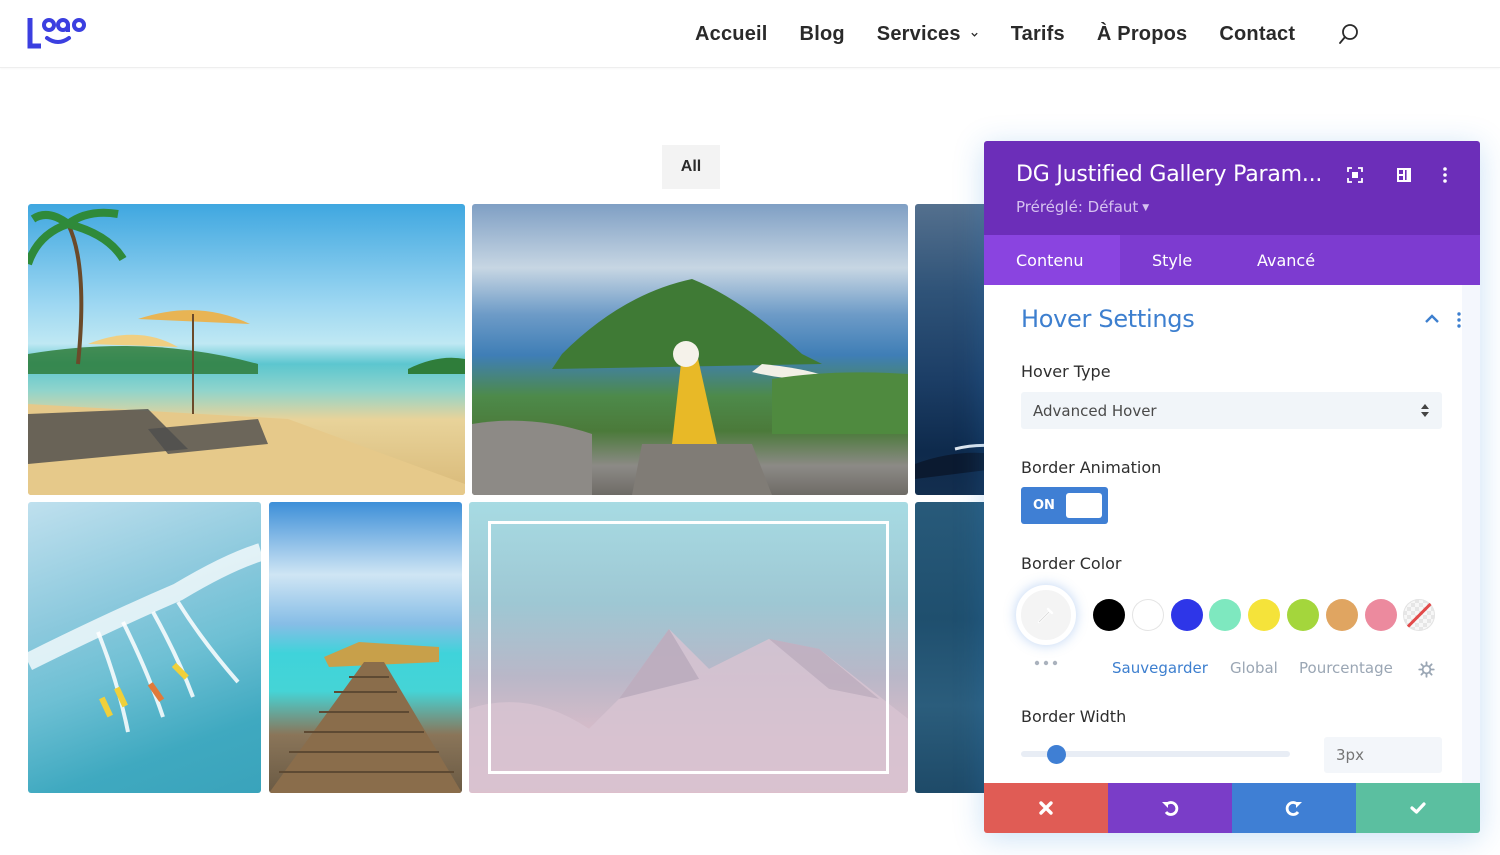 This screenshot has width=1500, height=855. Describe the element at coordinates (1341, 615) in the screenshot. I see `swatch-tan` at that location.